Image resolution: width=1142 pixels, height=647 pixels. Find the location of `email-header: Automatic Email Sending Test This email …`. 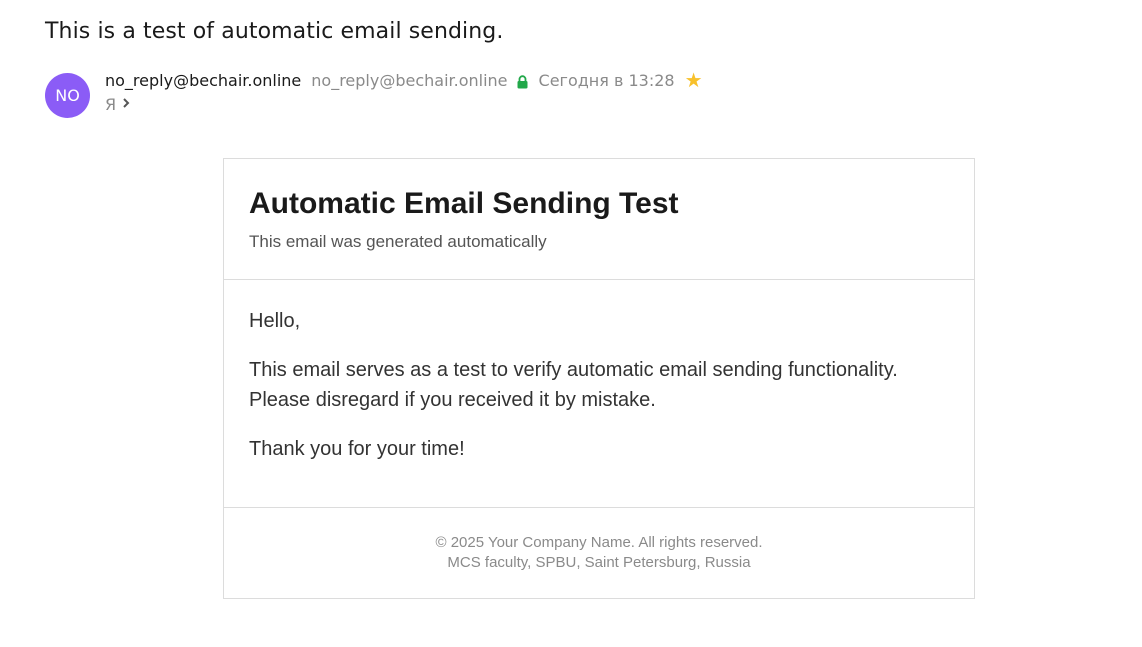

email-header: Automatic Email Sending Test This email … is located at coordinates (599, 219).